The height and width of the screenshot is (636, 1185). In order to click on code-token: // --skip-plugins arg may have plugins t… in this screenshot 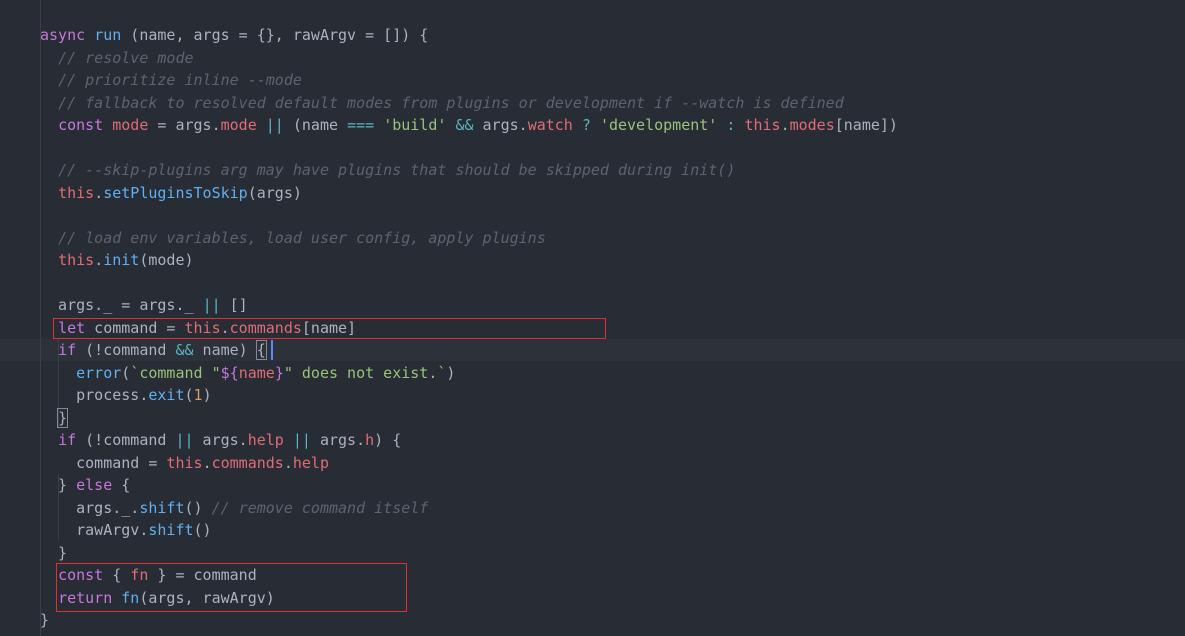, I will do `click(397, 170)`.